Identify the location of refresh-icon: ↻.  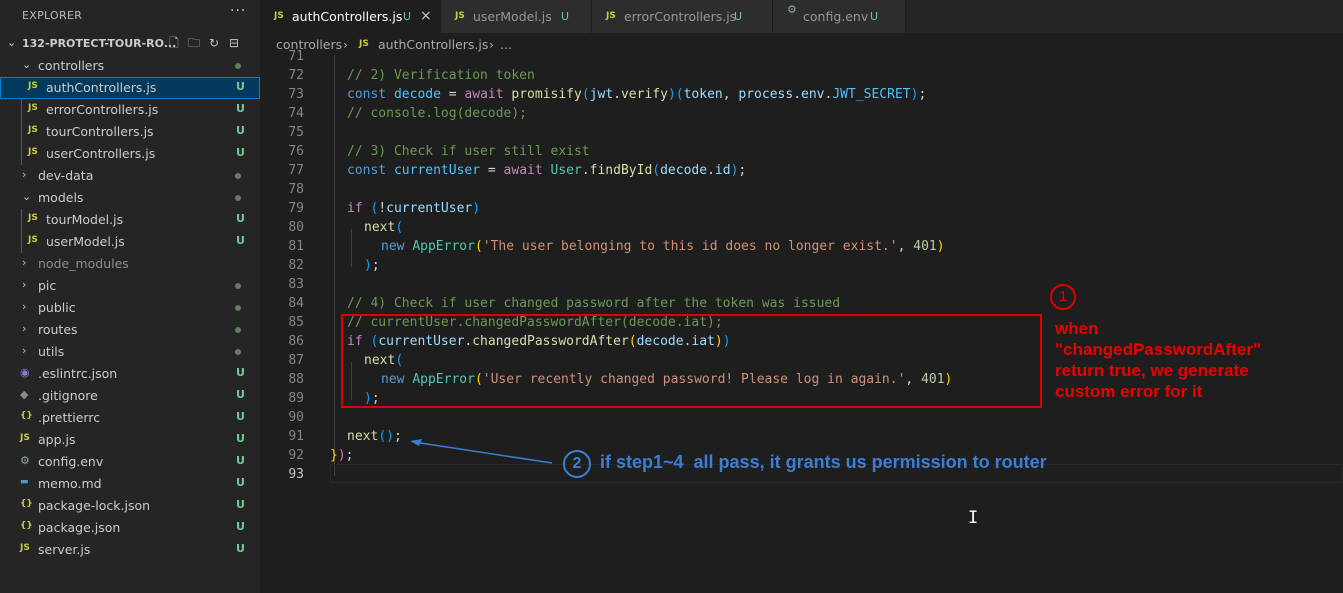
(214, 43).